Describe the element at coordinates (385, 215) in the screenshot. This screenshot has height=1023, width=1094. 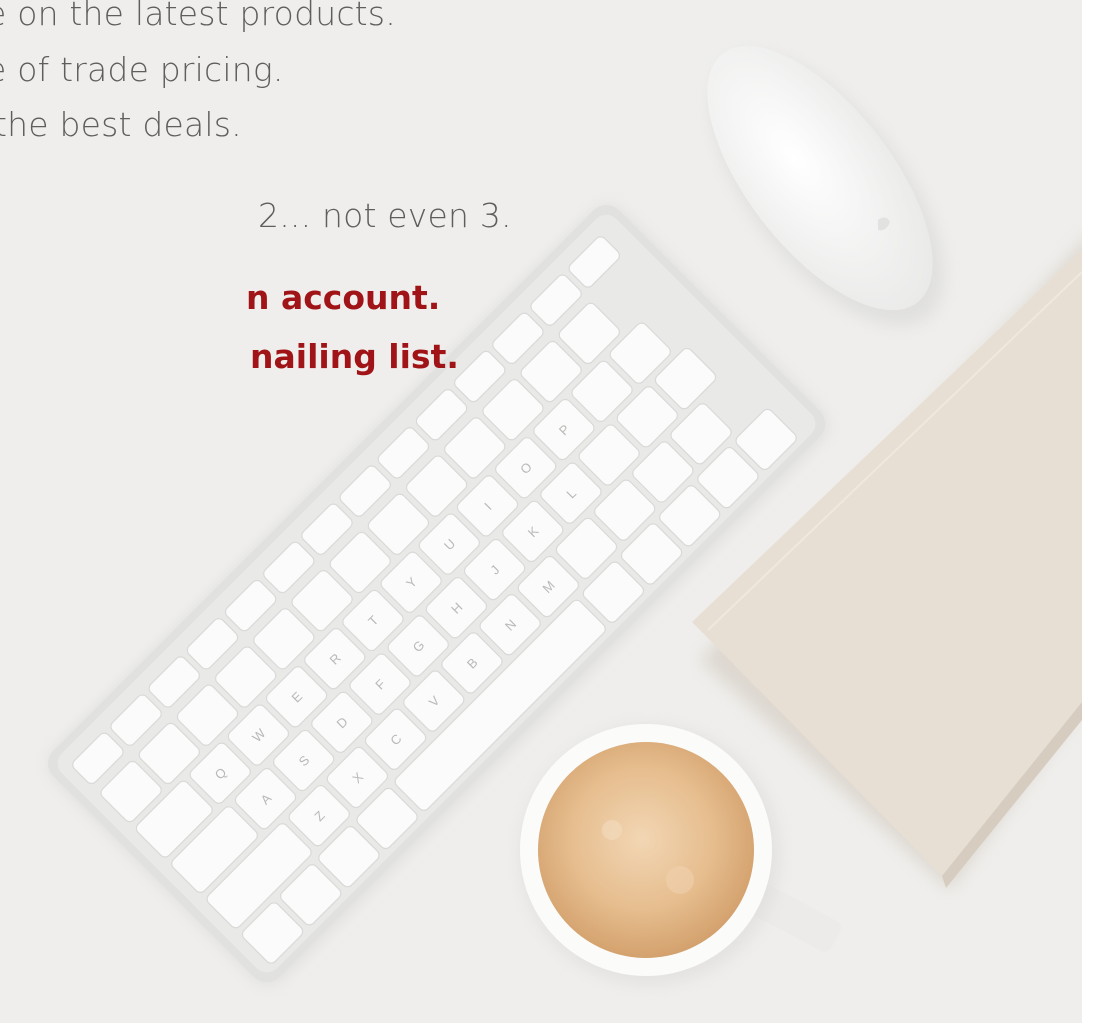
I see `benefit-line-count: 2... not even 3.` at that location.